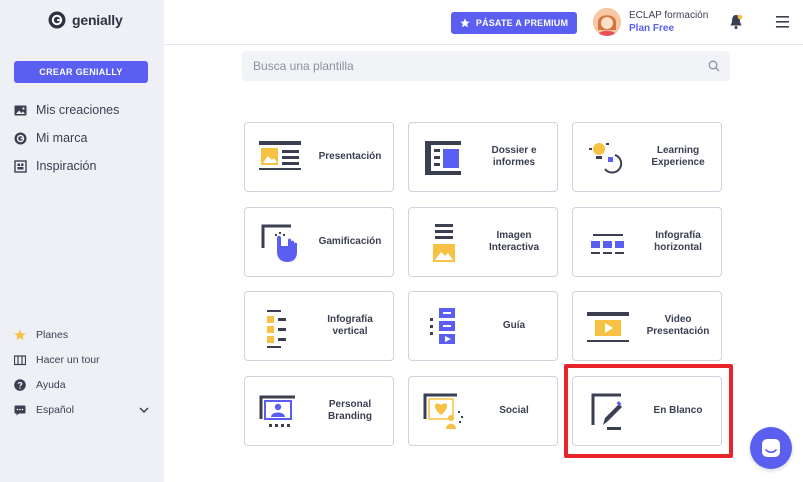 Image resolution: width=803 pixels, height=482 pixels. Describe the element at coordinates (277, 411) in the screenshot. I see `personal-branding-icon` at that location.